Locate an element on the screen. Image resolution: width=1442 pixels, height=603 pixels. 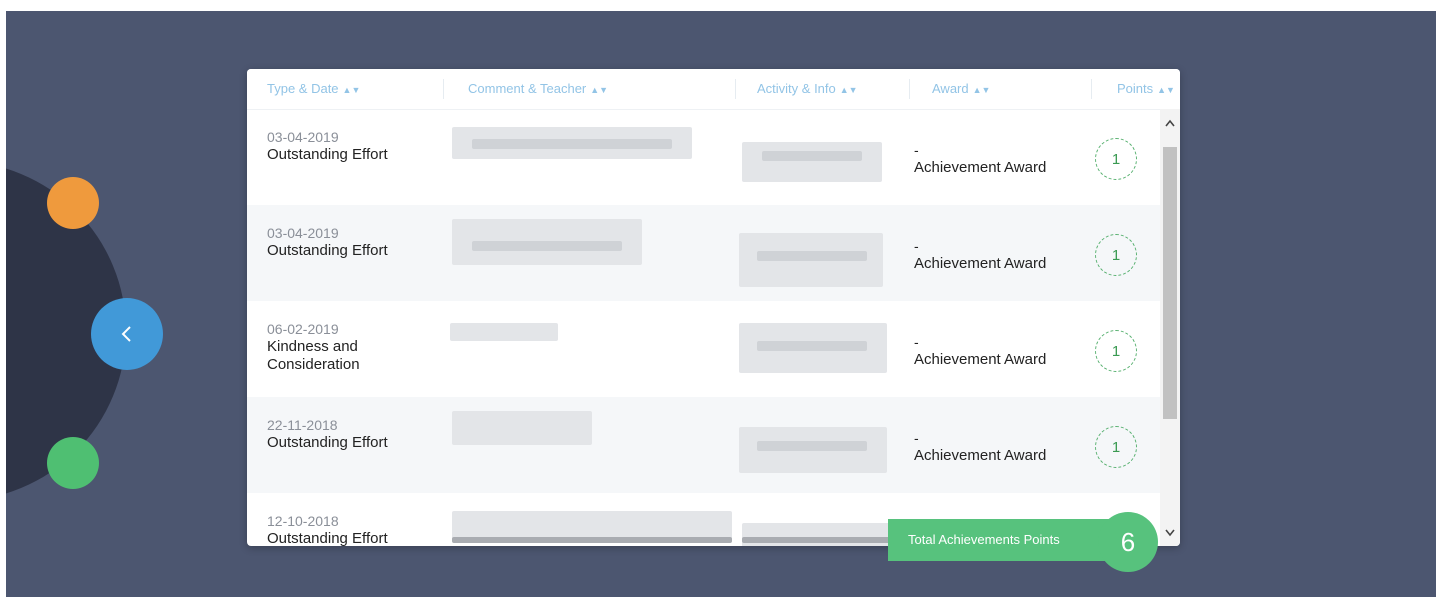
chevron-up-icon is located at coordinates (1170, 123).